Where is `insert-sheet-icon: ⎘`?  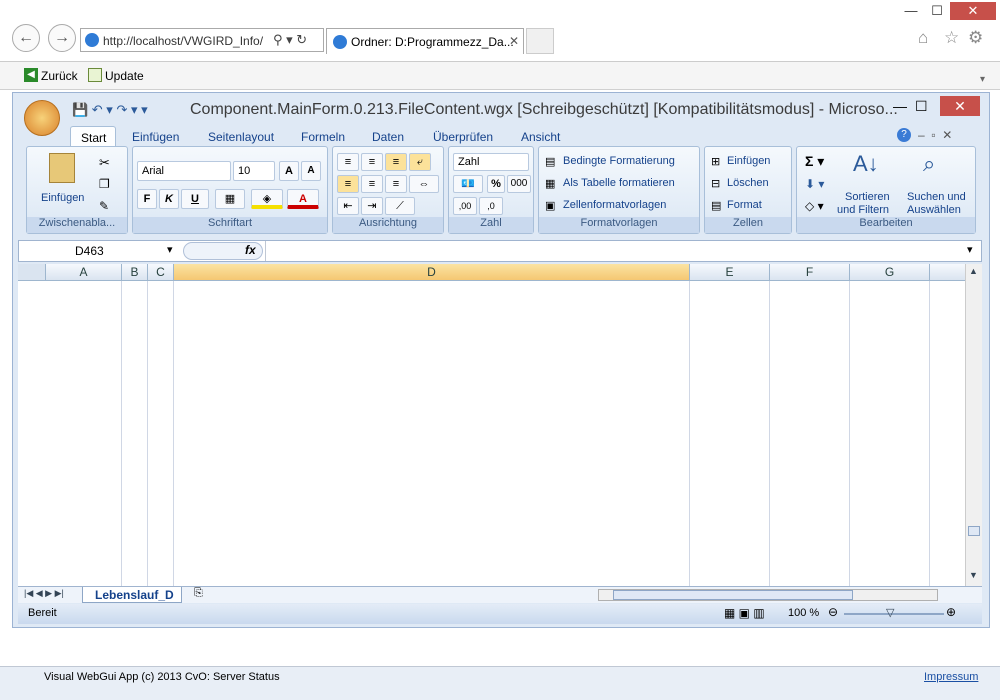 insert-sheet-icon: ⎘ is located at coordinates (198, 593).